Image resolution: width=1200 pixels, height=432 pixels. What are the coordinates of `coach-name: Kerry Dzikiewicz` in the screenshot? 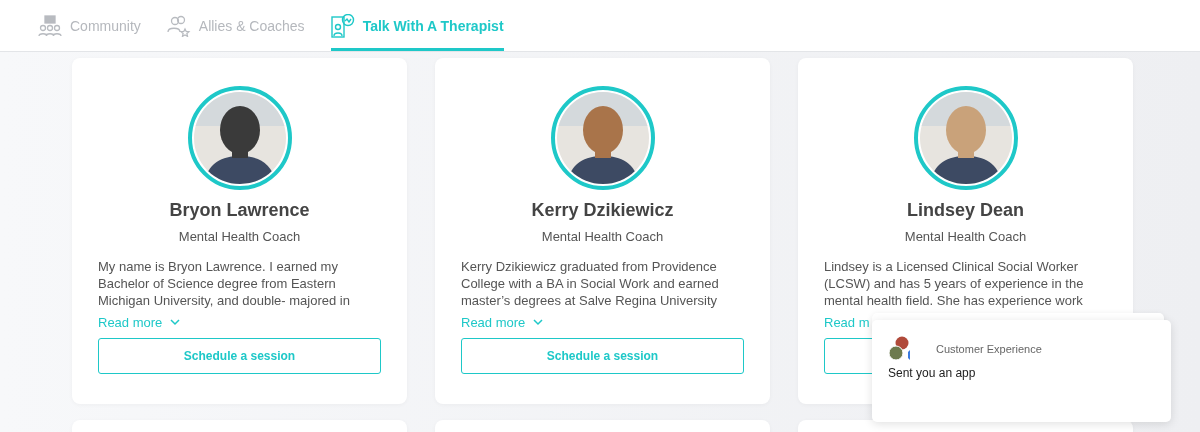 It's located at (602, 210).